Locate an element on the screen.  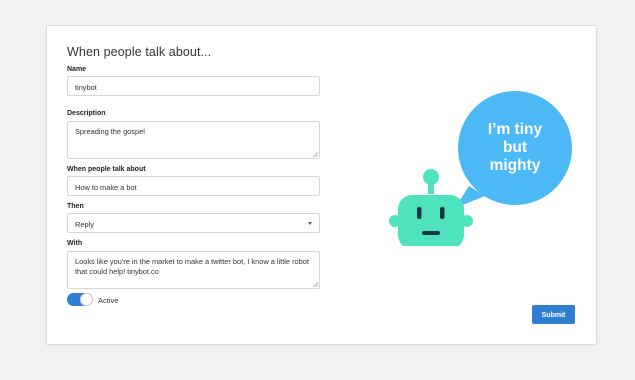
name-label: Name is located at coordinates (77, 69).